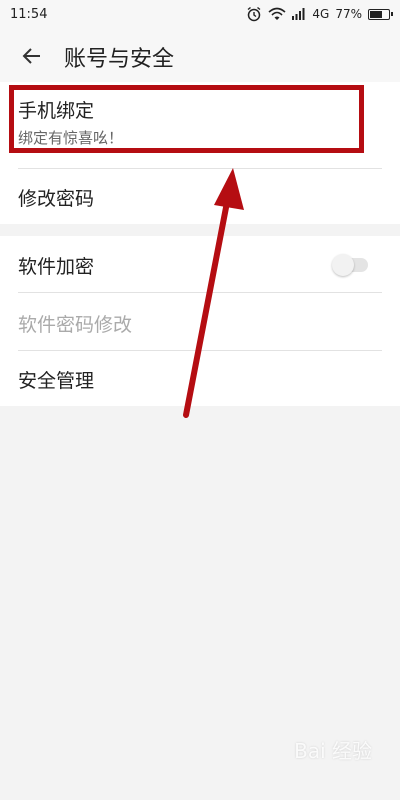  What do you see at coordinates (254, 14) in the screenshot?
I see `alarm-icon` at bounding box center [254, 14].